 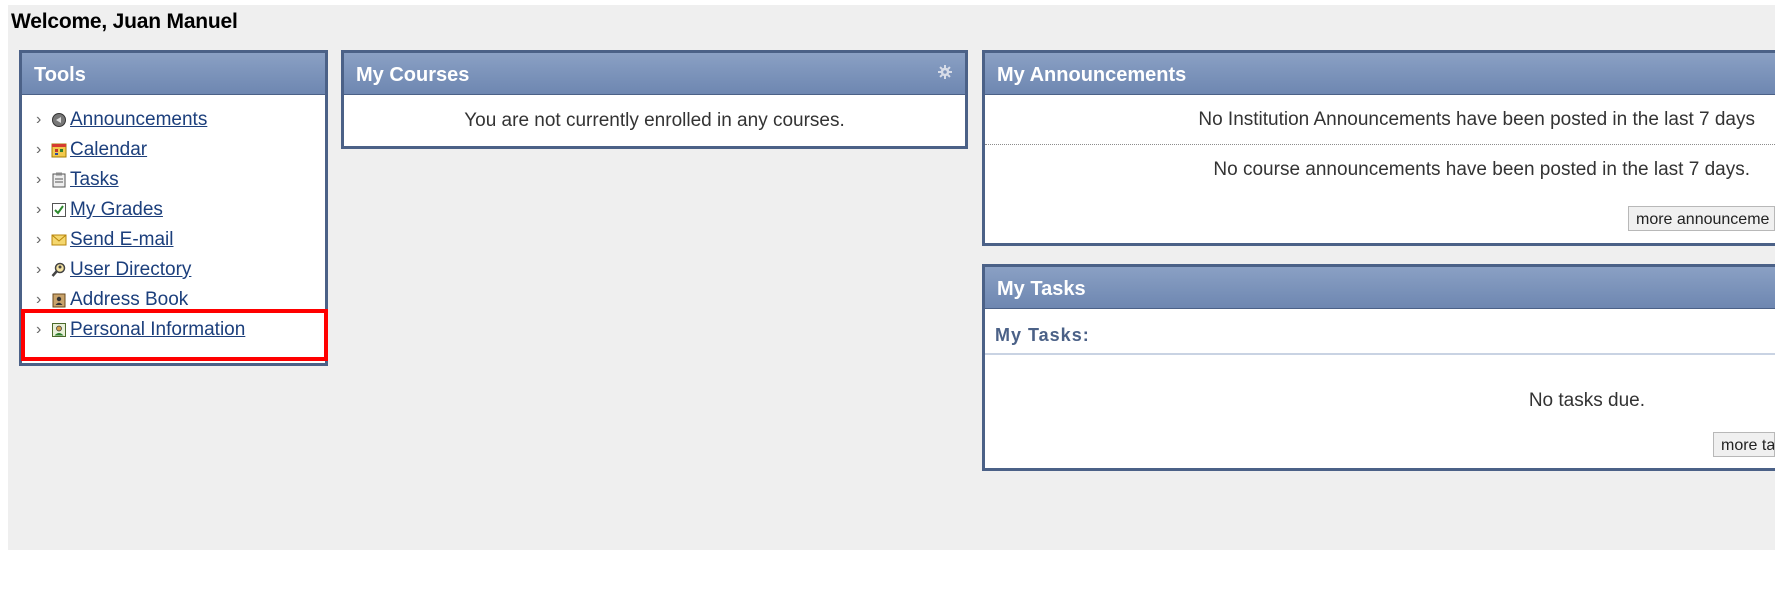 What do you see at coordinates (58, 120) in the screenshot?
I see `megaphone-icon` at bounding box center [58, 120].